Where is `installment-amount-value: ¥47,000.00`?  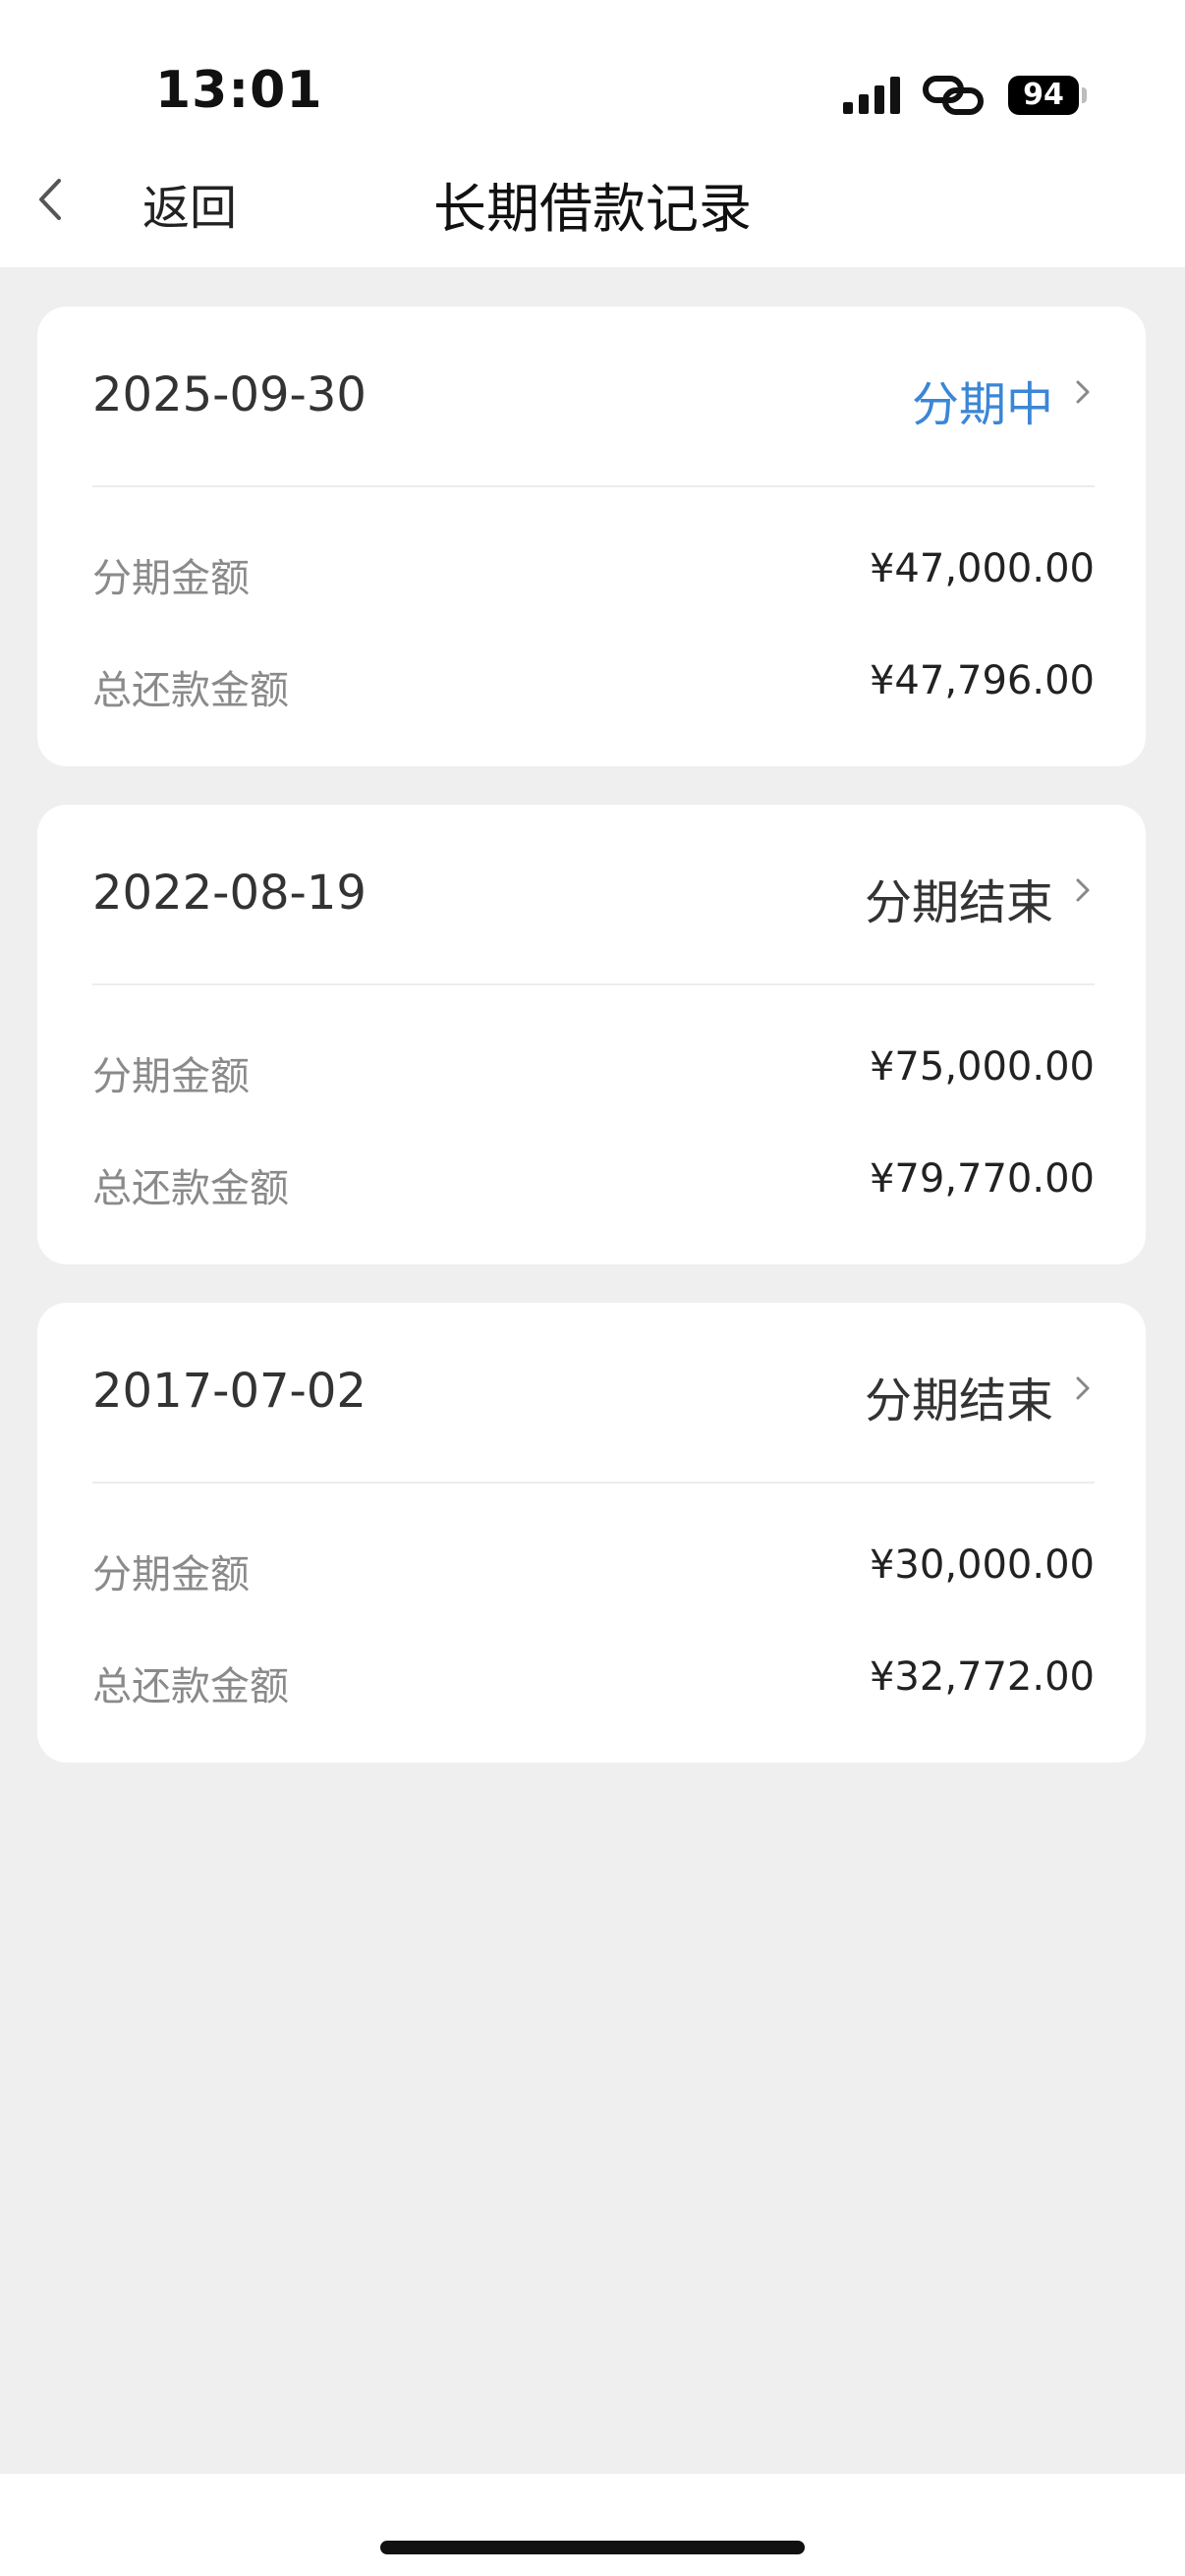
installment-amount-value: ¥47,000.00 is located at coordinates (982, 568).